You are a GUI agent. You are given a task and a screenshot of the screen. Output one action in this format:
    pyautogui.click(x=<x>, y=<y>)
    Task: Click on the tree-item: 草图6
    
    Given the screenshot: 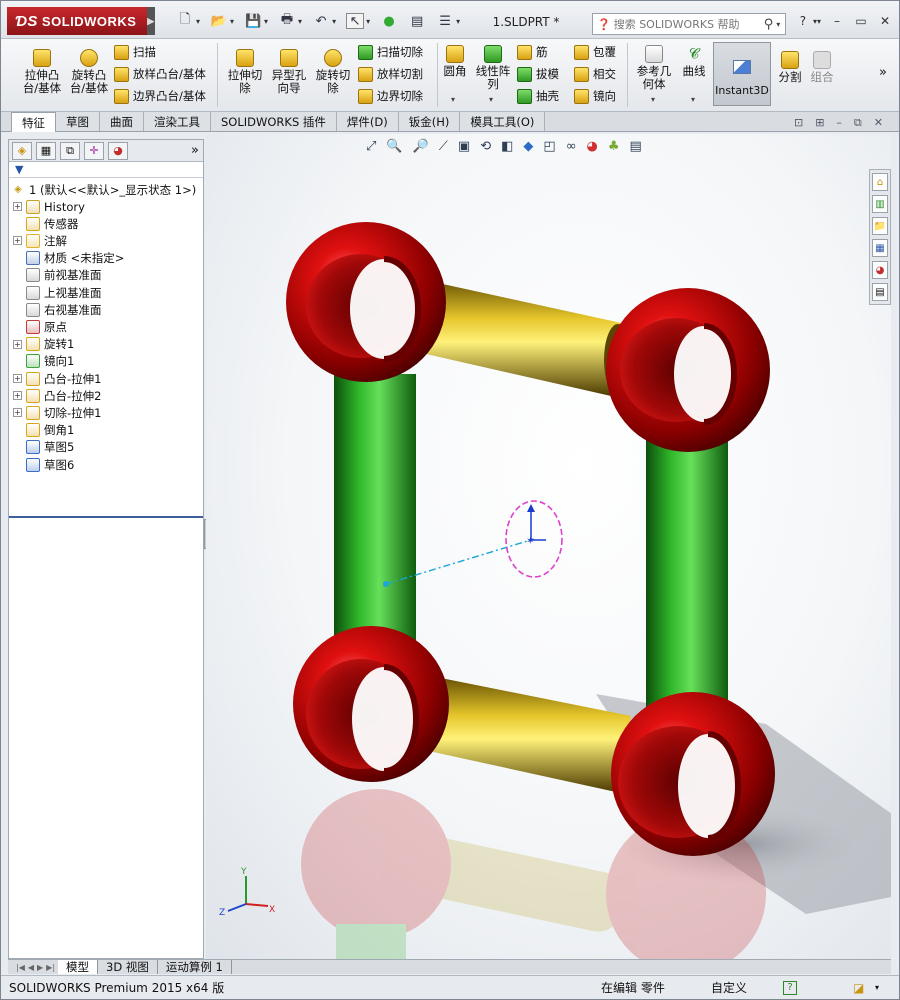 What is the action you would take?
    pyautogui.click(x=43, y=464)
    